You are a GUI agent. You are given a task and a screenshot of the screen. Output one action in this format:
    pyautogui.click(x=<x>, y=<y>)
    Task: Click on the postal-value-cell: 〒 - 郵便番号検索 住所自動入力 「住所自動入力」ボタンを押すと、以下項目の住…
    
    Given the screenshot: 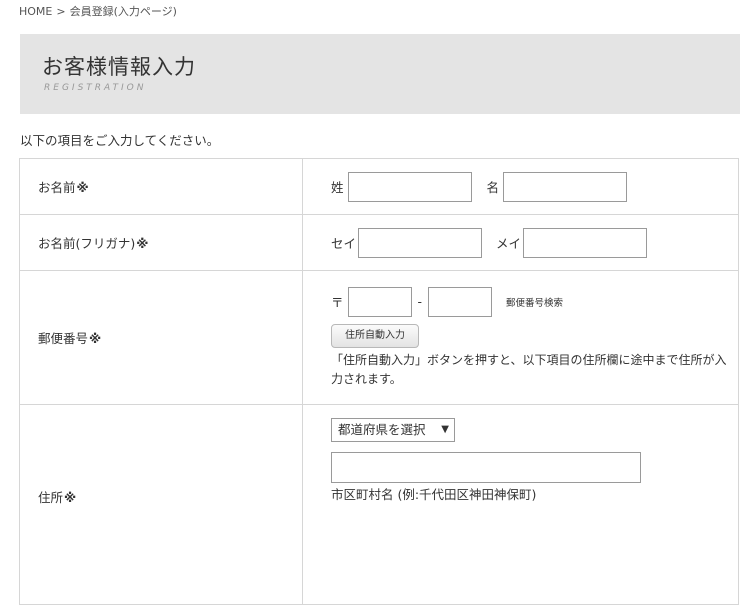 What is the action you would take?
    pyautogui.click(x=520, y=337)
    